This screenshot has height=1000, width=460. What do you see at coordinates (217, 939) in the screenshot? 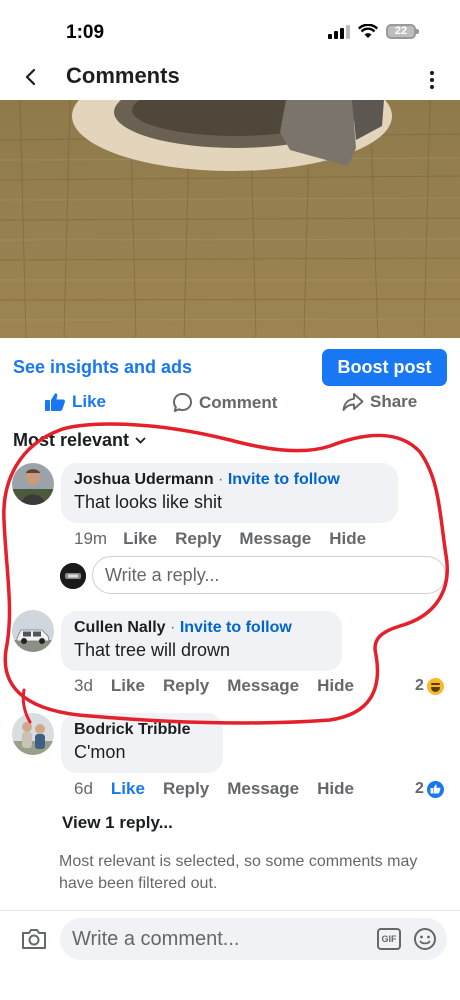
I see `comment-input` at bounding box center [217, 939].